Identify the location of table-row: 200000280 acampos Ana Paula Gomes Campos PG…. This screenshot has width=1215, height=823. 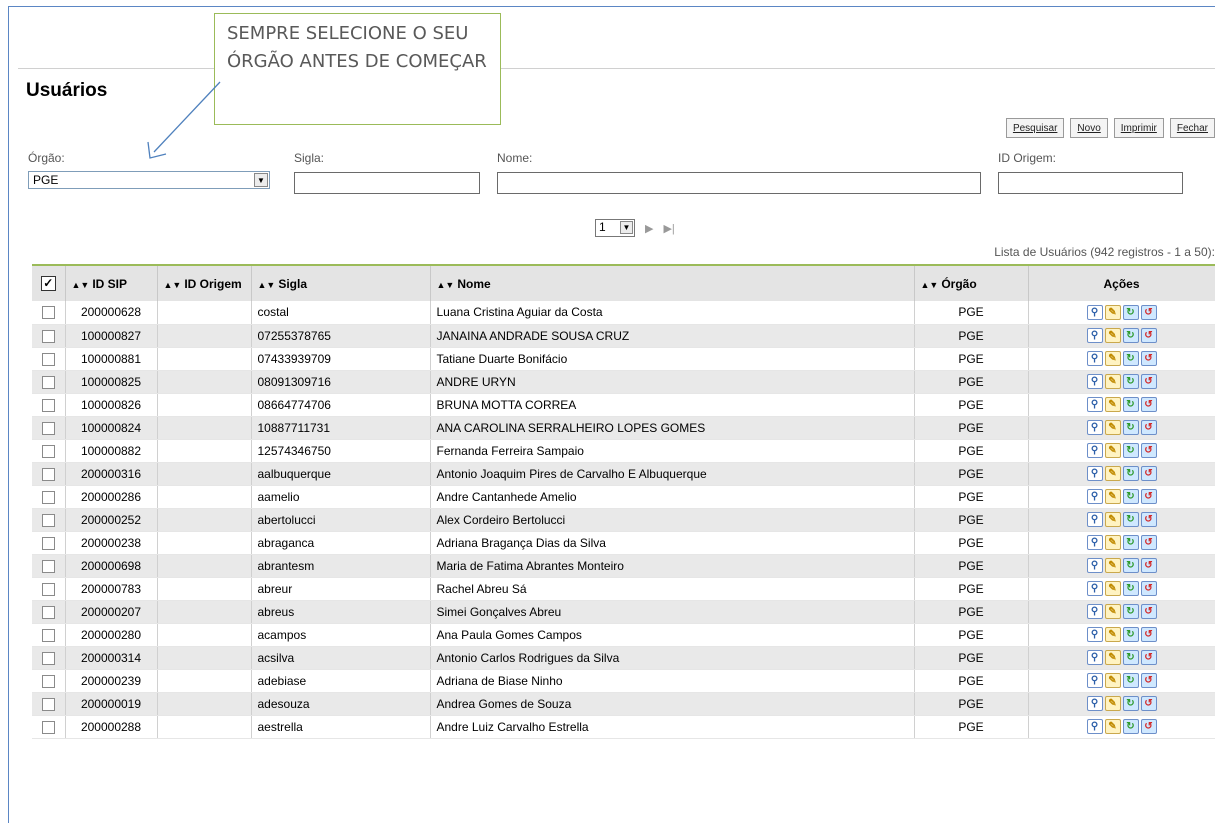
(623, 635).